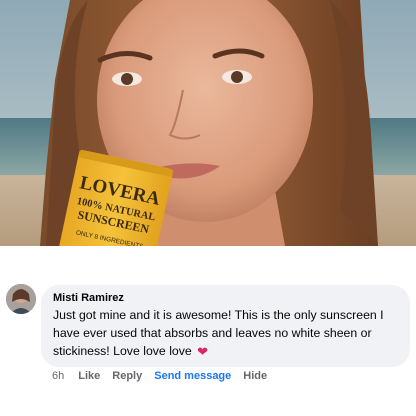 This screenshot has height=416, width=416. I want to click on comment-author: Misti Ramirez, so click(226, 298).